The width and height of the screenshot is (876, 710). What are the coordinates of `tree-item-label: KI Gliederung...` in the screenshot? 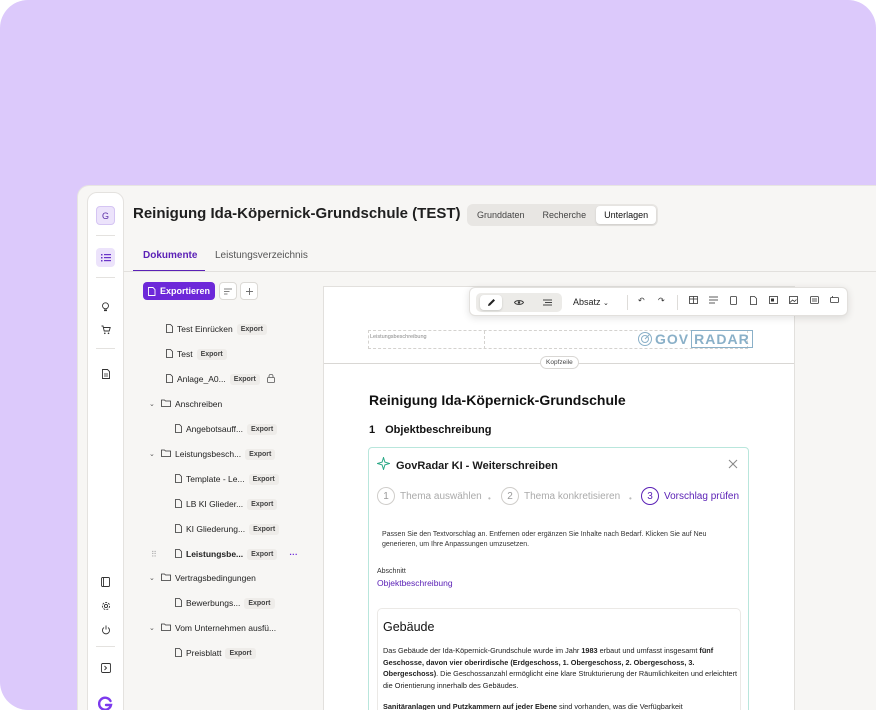 It's located at (216, 529).